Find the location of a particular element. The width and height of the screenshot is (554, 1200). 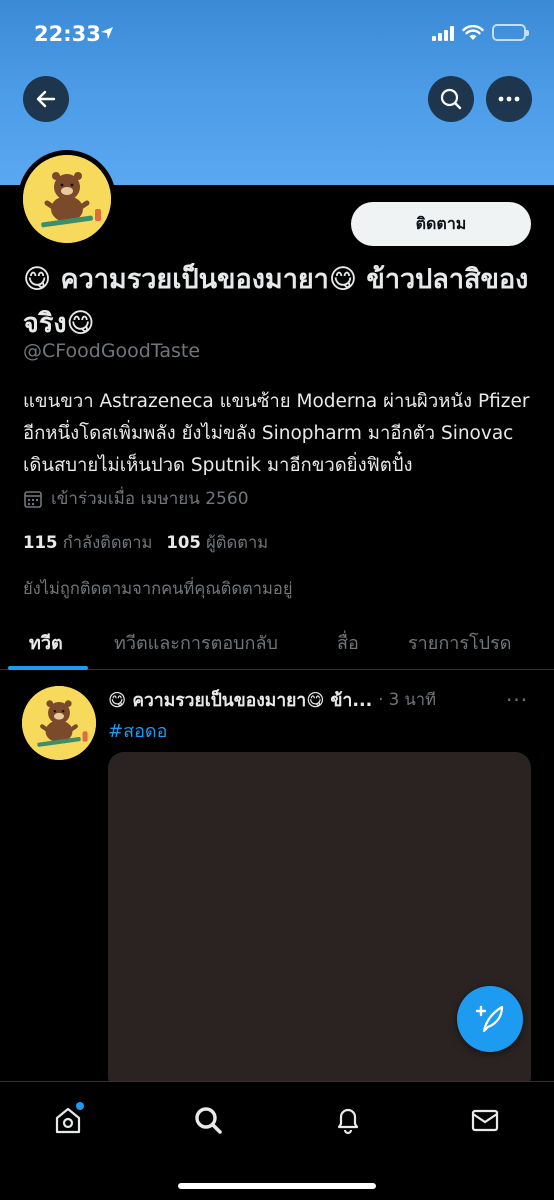

battery-icon is located at coordinates (510, 32).